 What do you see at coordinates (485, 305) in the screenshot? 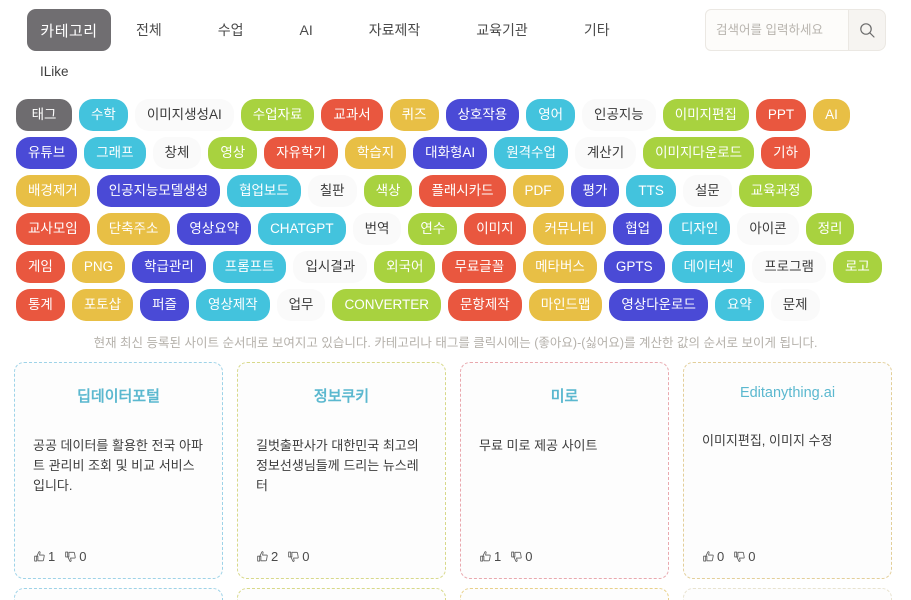
I see `tag-chip: 문항제작` at bounding box center [485, 305].